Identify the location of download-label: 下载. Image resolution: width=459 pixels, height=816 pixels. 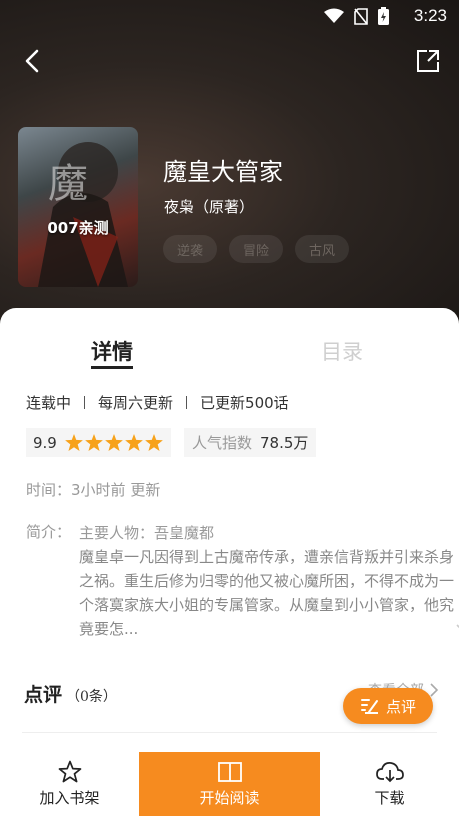
(389, 797).